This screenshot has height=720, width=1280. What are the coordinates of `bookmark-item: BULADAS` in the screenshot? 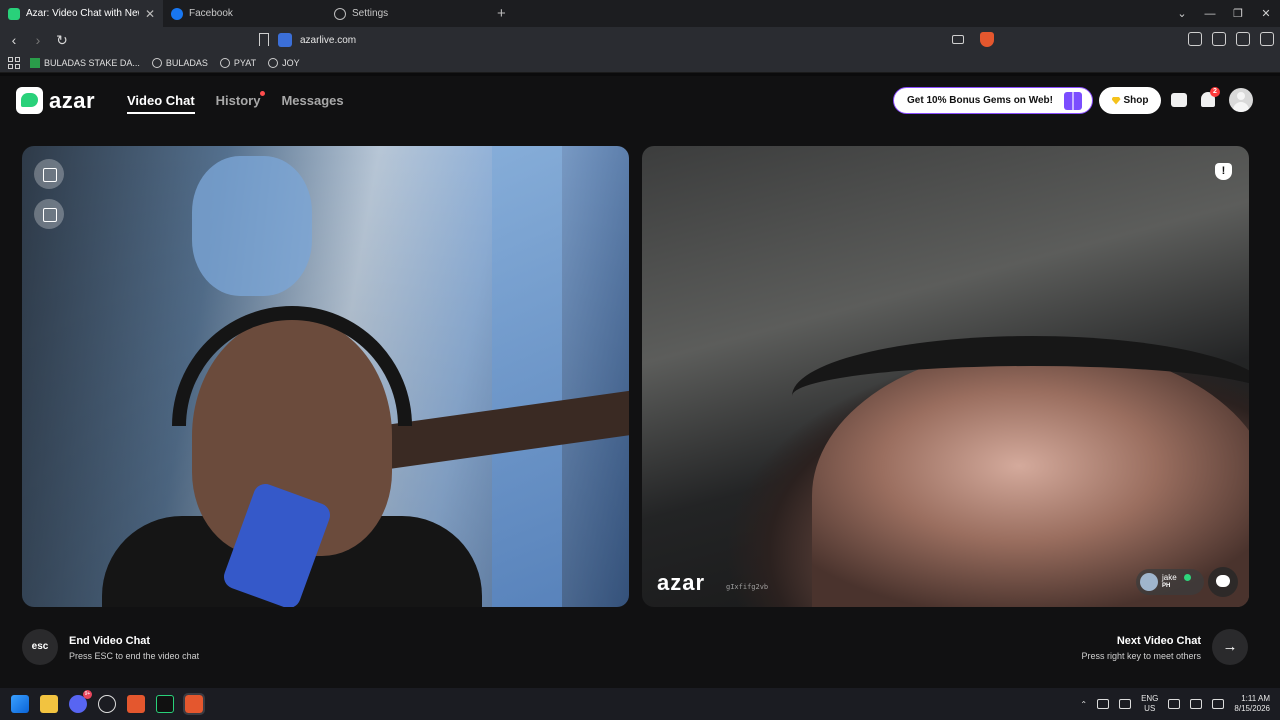 It's located at (179, 62).